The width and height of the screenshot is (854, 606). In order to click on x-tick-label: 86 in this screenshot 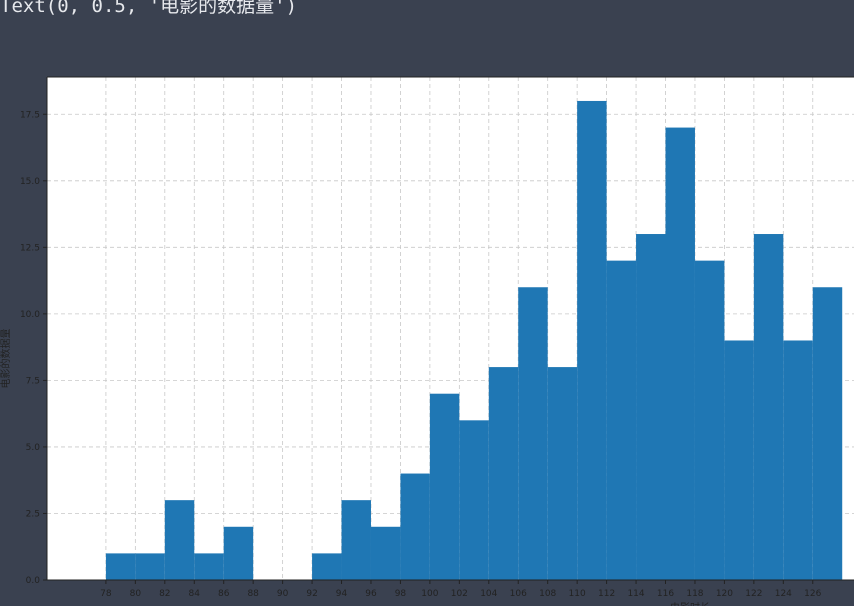, I will do `click(224, 594)`.